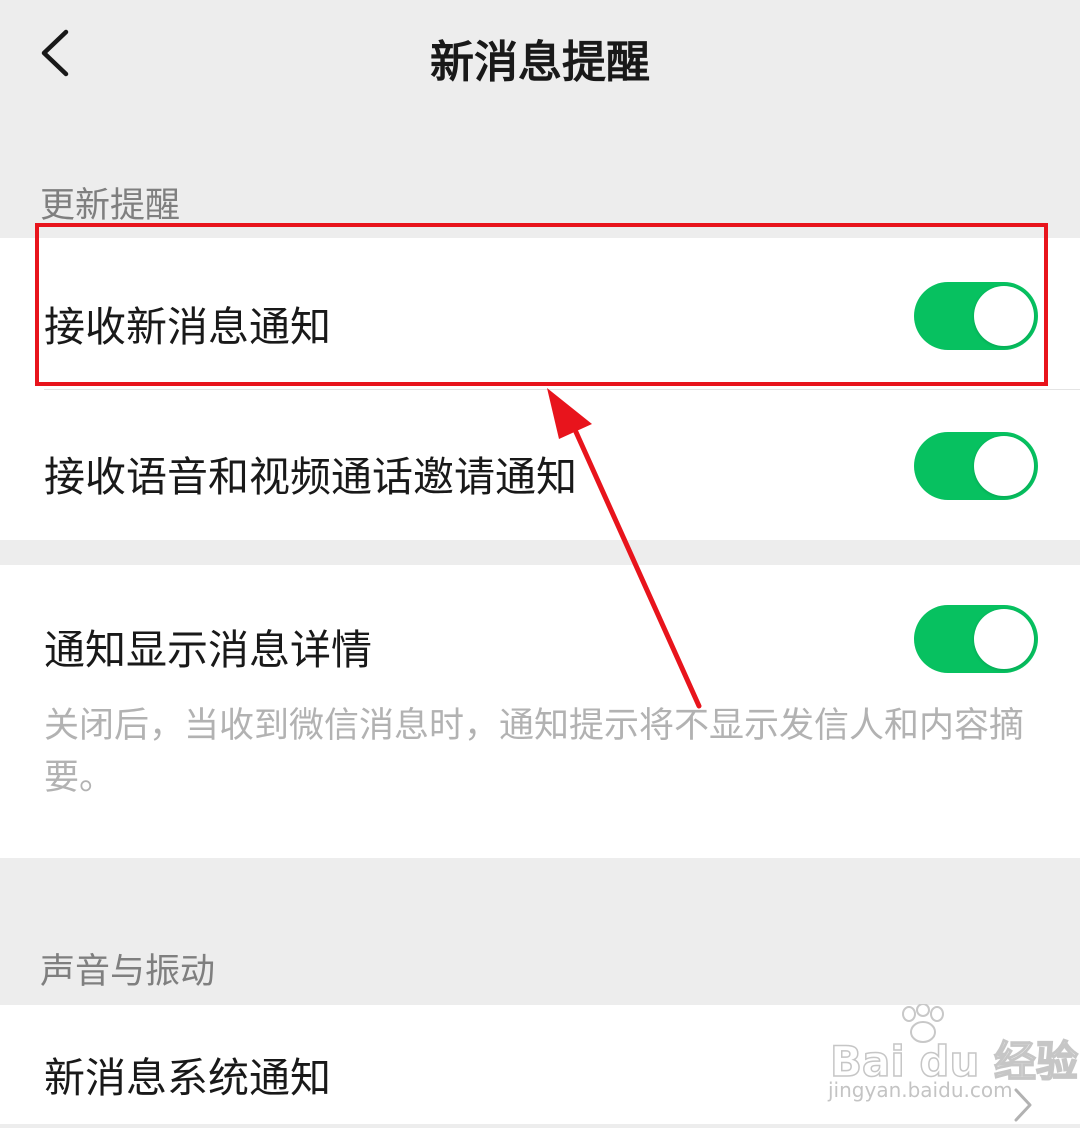 The width and height of the screenshot is (1080, 1128). What do you see at coordinates (110, 206) in the screenshot?
I see `section-header-update: 更新提醒` at bounding box center [110, 206].